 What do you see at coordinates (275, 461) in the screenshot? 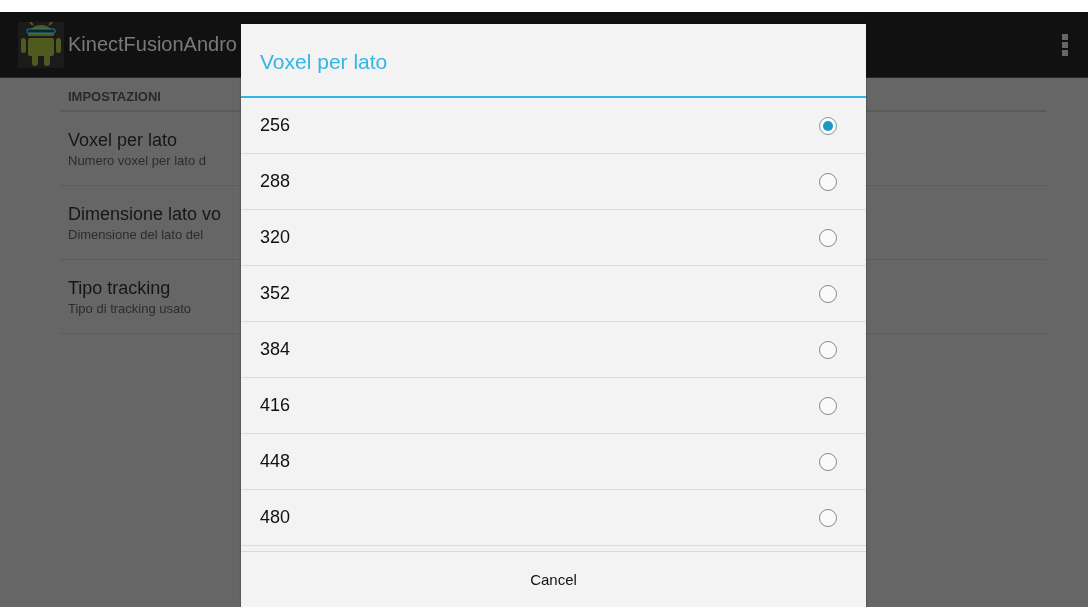
I see `option-label: 448` at bounding box center [275, 461].